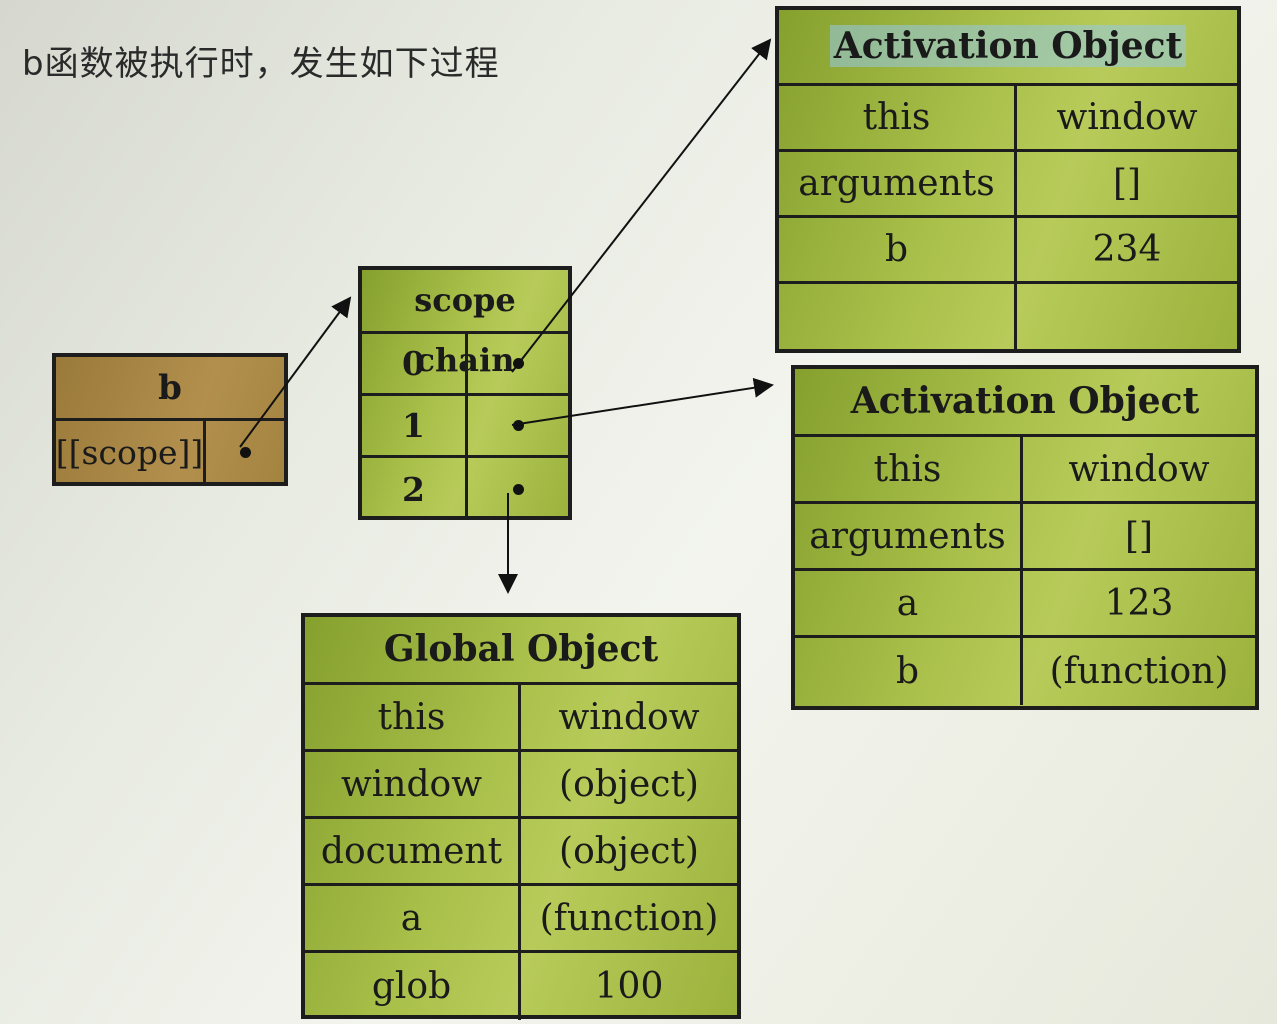 This screenshot has height=1024, width=1277. I want to click on arrow-chain0-to-ao-b, so click(641, 205).